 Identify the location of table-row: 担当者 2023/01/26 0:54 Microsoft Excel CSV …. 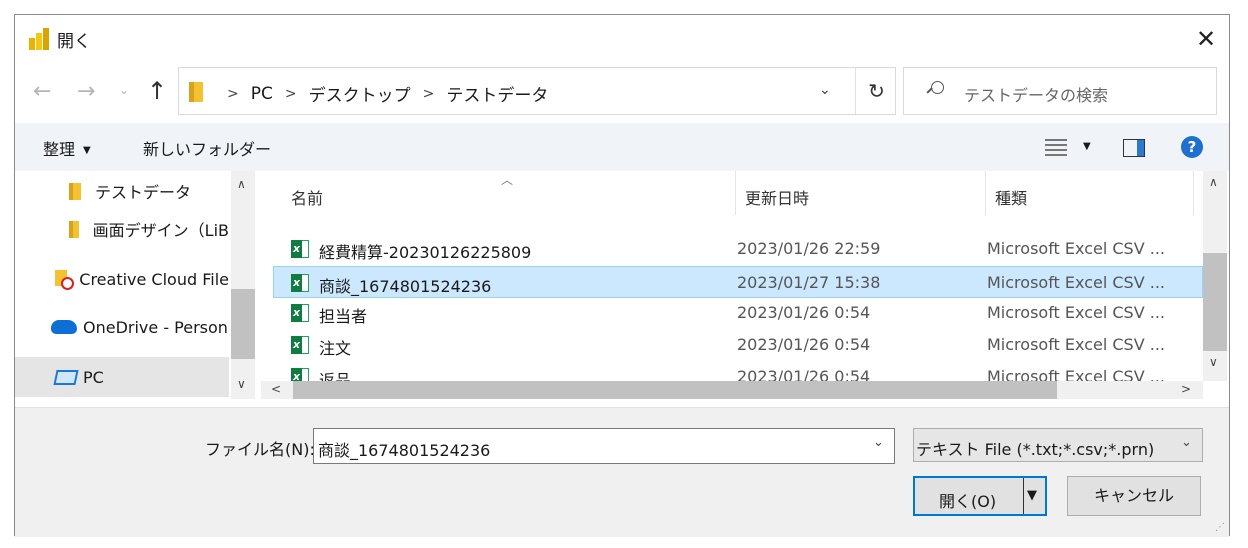
(721, 313).